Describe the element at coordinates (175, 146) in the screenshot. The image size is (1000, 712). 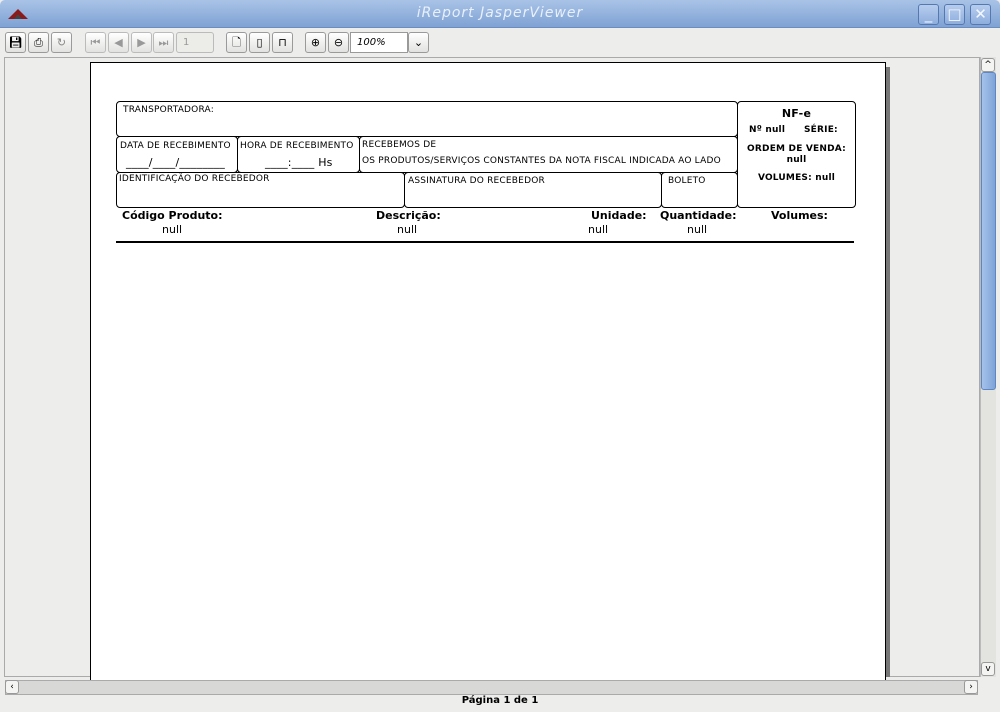
I see `data-recebimento-label: DATA DE RECEBIMENTO` at that location.